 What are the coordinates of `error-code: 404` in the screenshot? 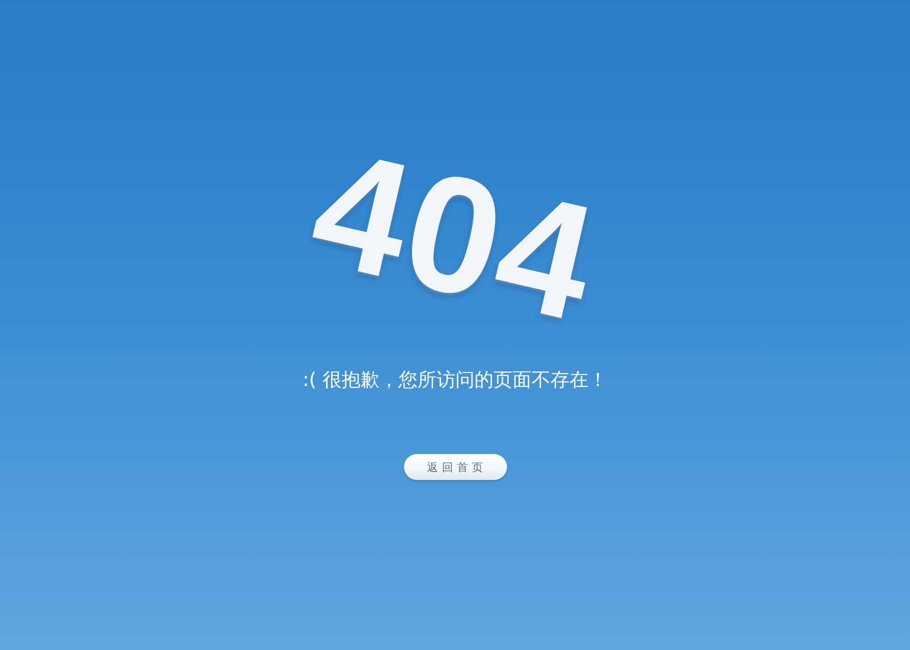 It's located at (455, 235).